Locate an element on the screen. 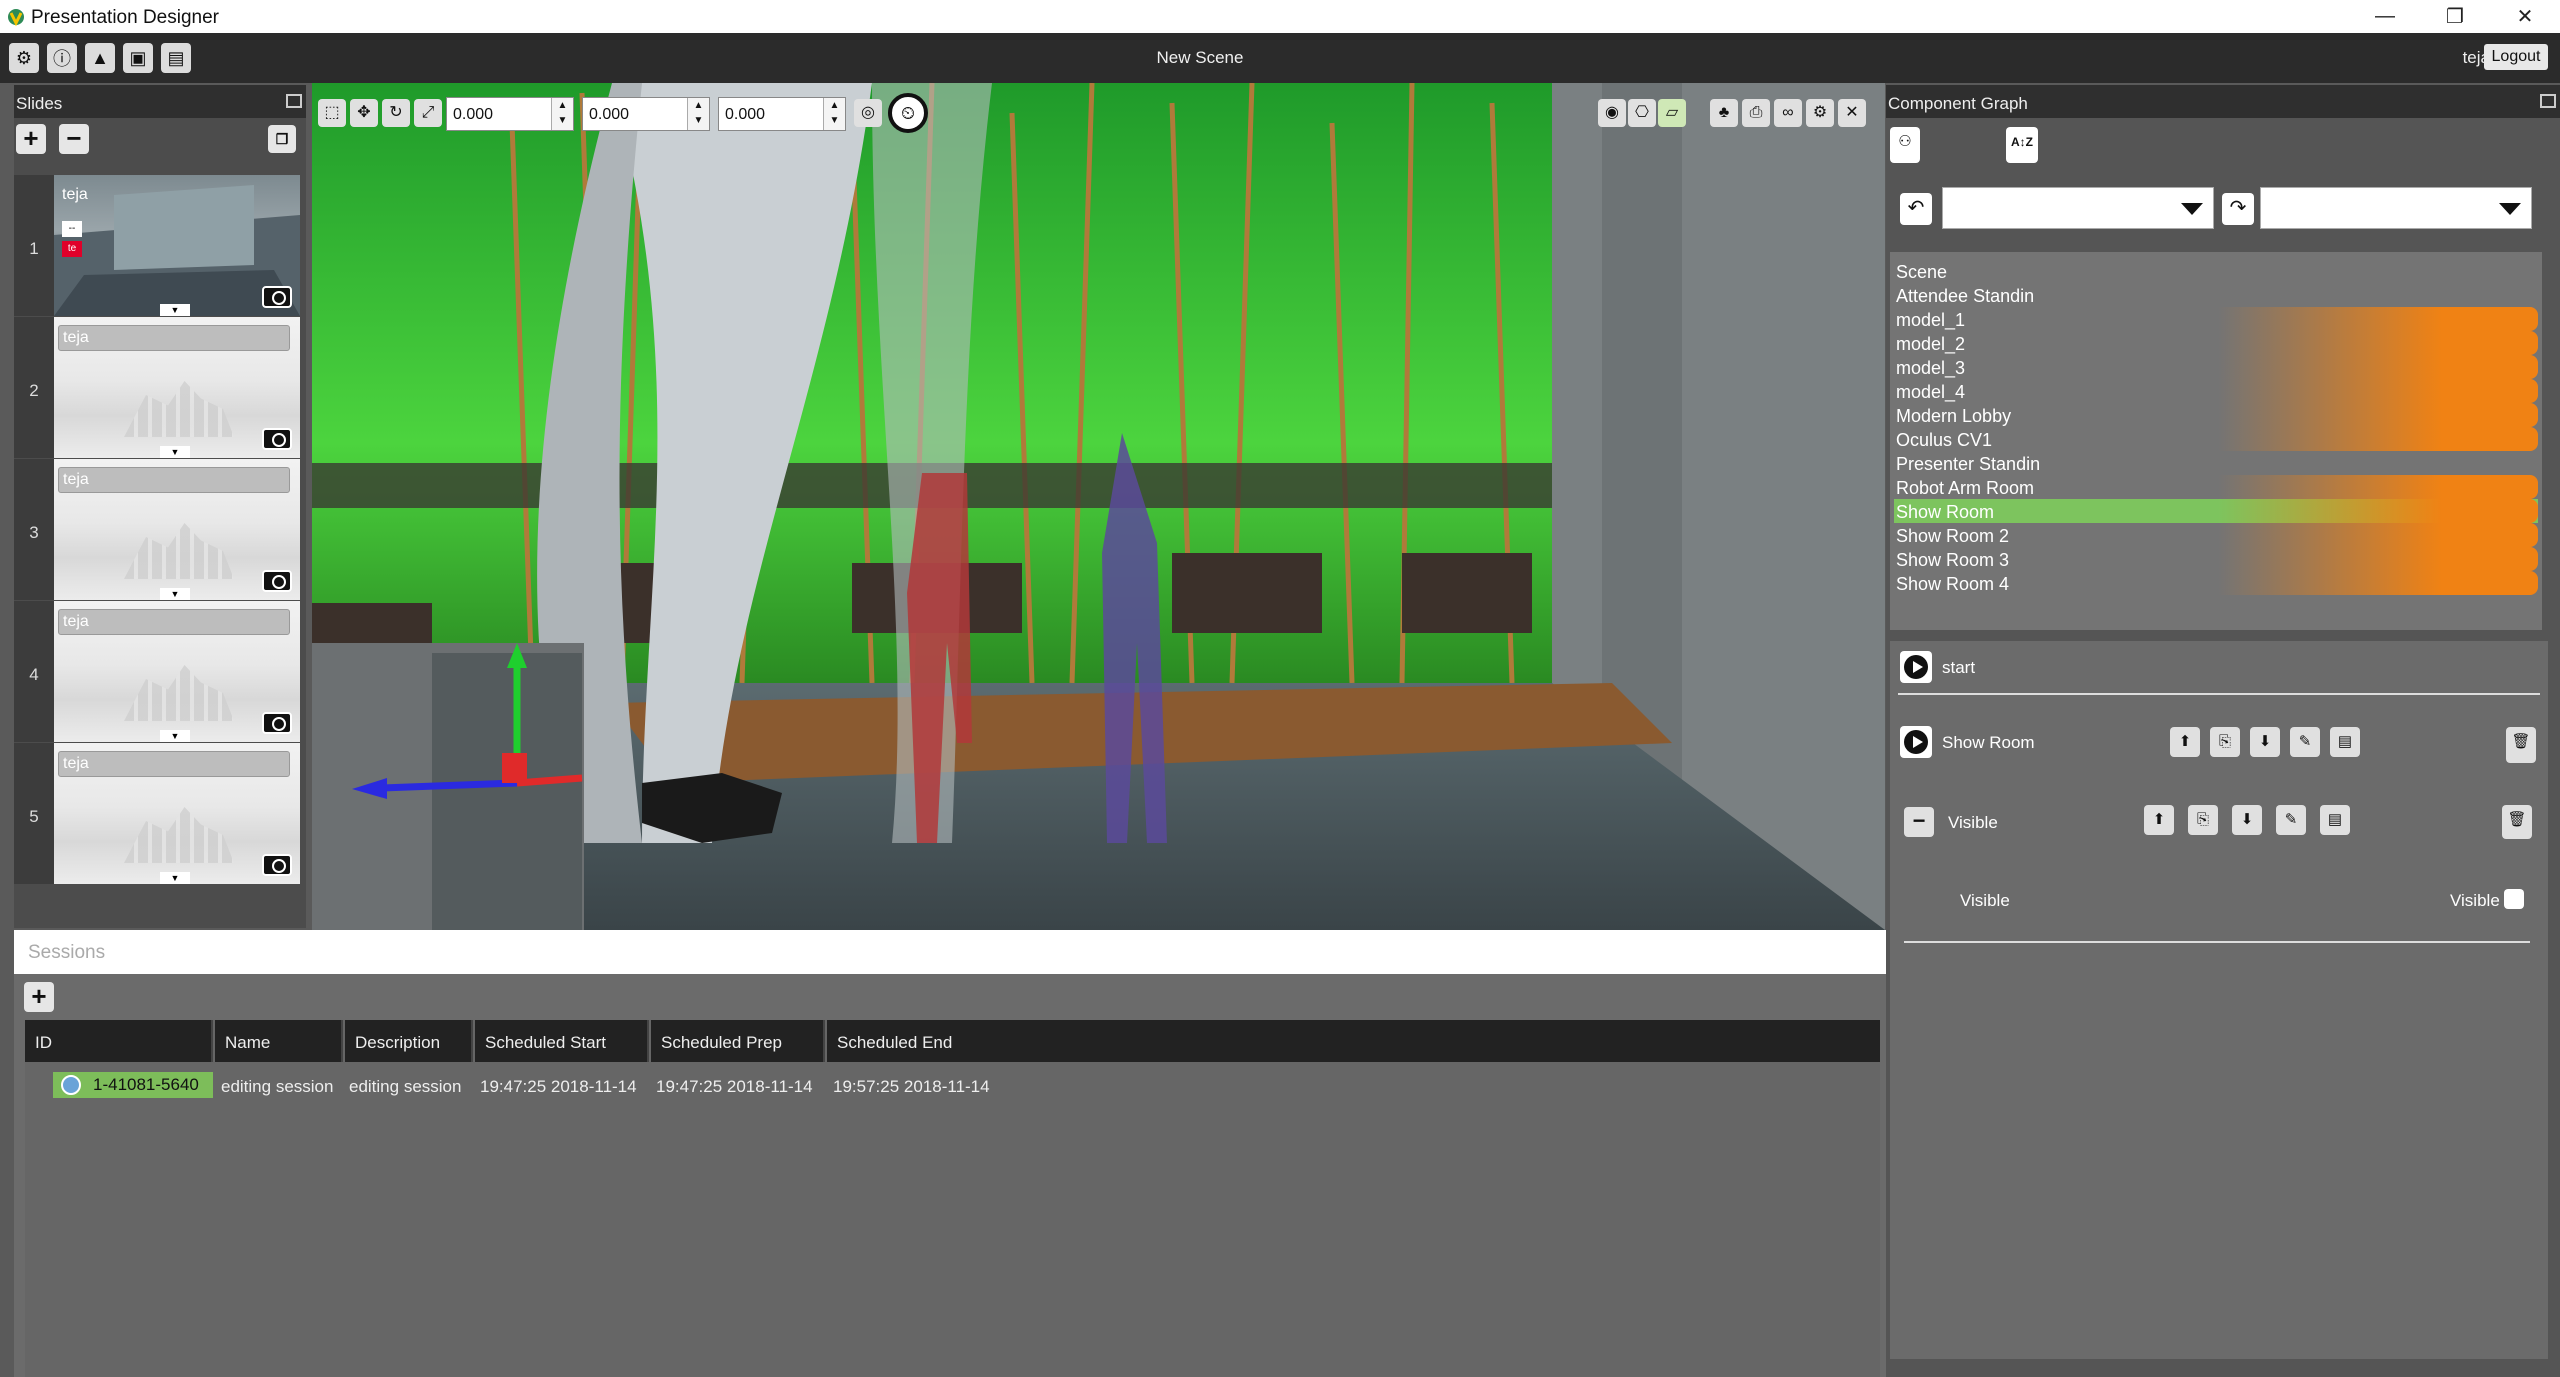  redo-history-select is located at coordinates (2396, 208).